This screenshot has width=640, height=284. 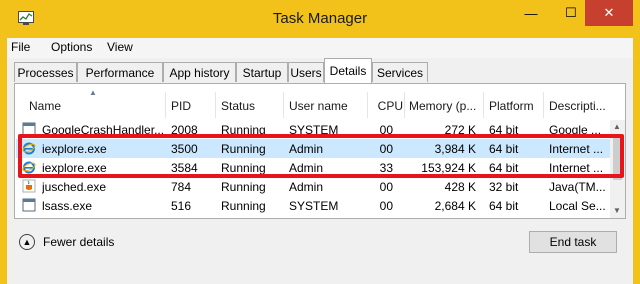 I want to click on process-memory: 2,684 K, so click(x=455, y=206).